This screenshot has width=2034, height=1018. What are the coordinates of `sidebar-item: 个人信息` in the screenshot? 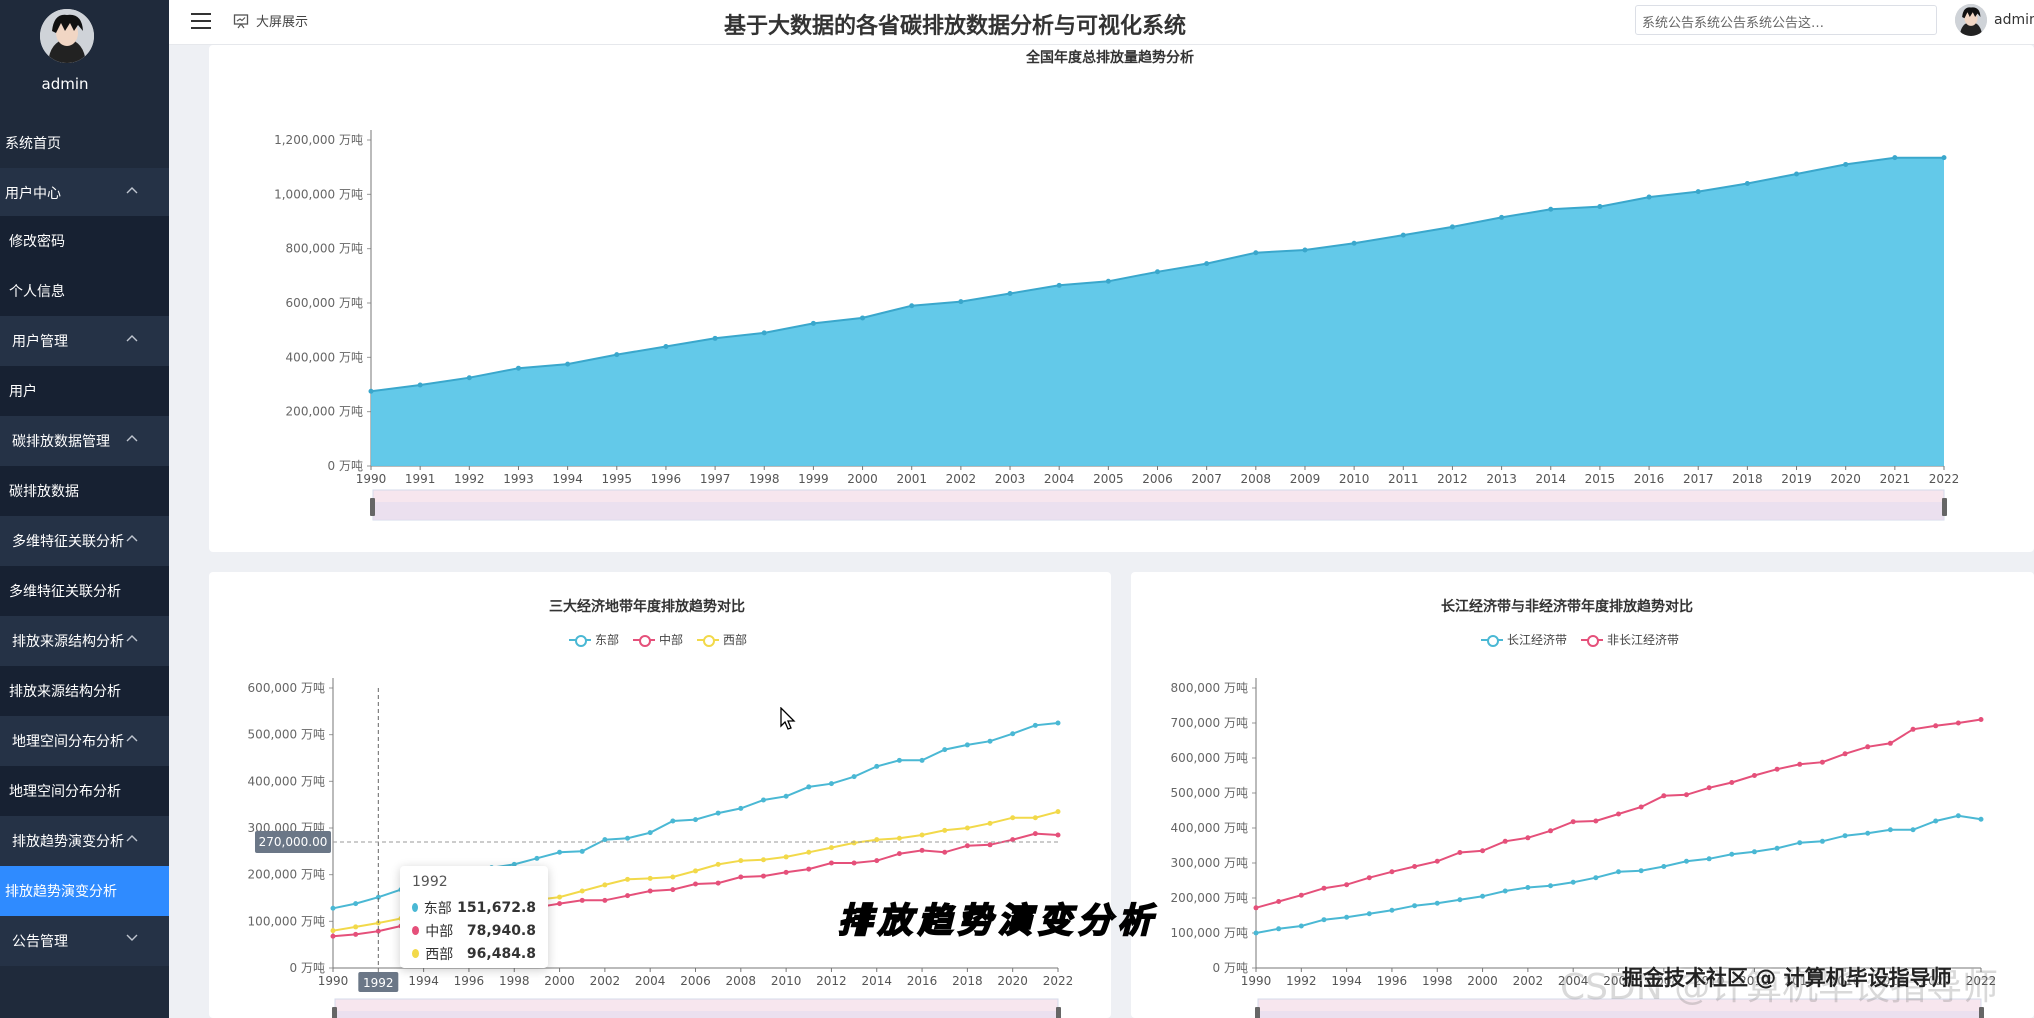 It's located at (84, 291).